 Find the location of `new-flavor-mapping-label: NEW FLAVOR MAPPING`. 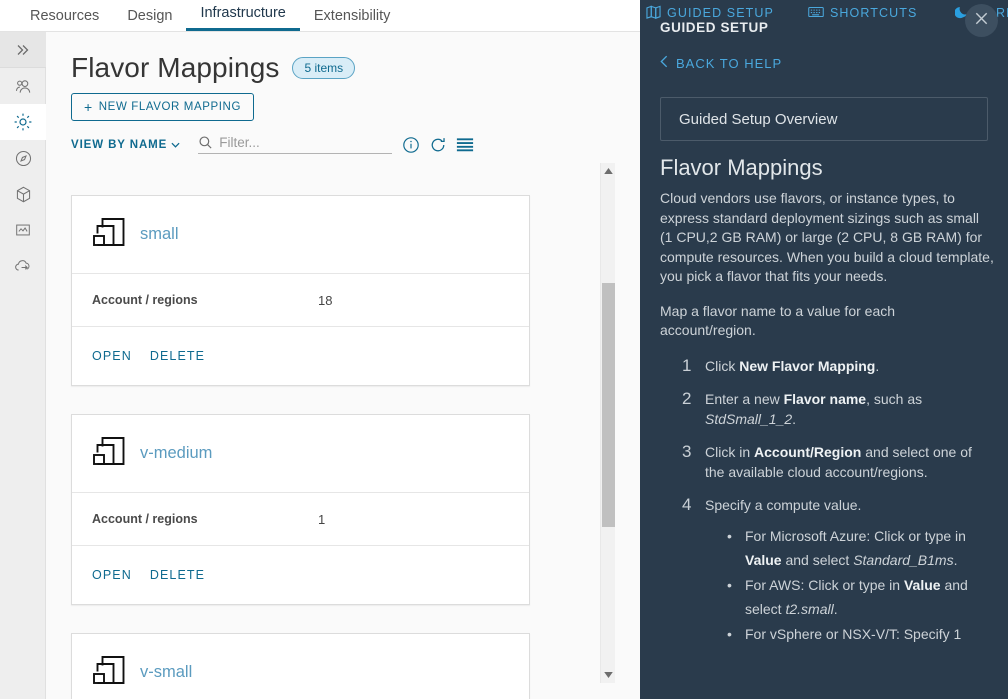

new-flavor-mapping-label: NEW FLAVOR MAPPING is located at coordinates (169, 107).